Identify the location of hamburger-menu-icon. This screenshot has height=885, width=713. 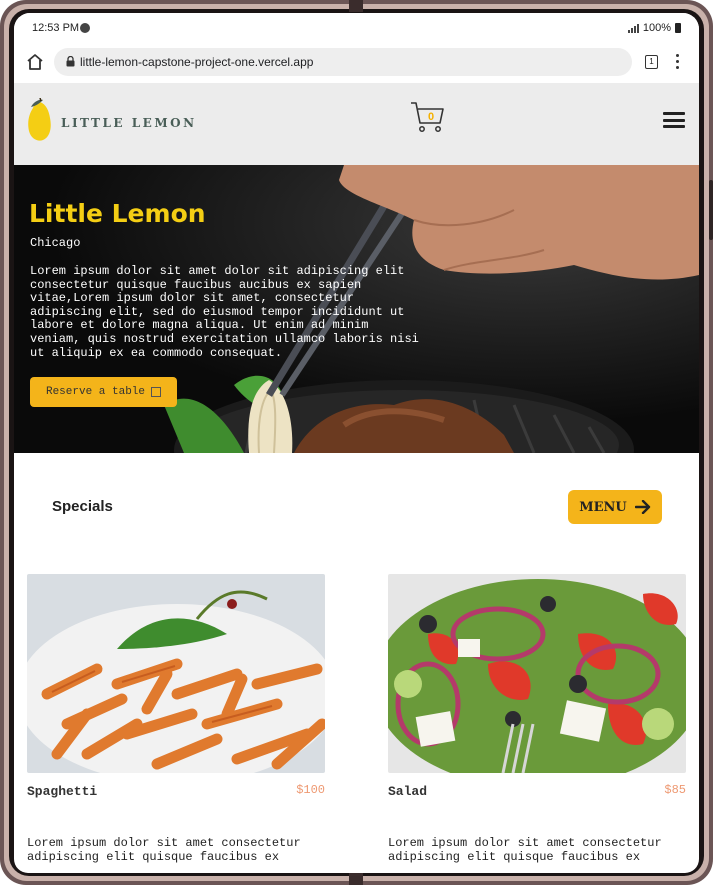
(674, 120).